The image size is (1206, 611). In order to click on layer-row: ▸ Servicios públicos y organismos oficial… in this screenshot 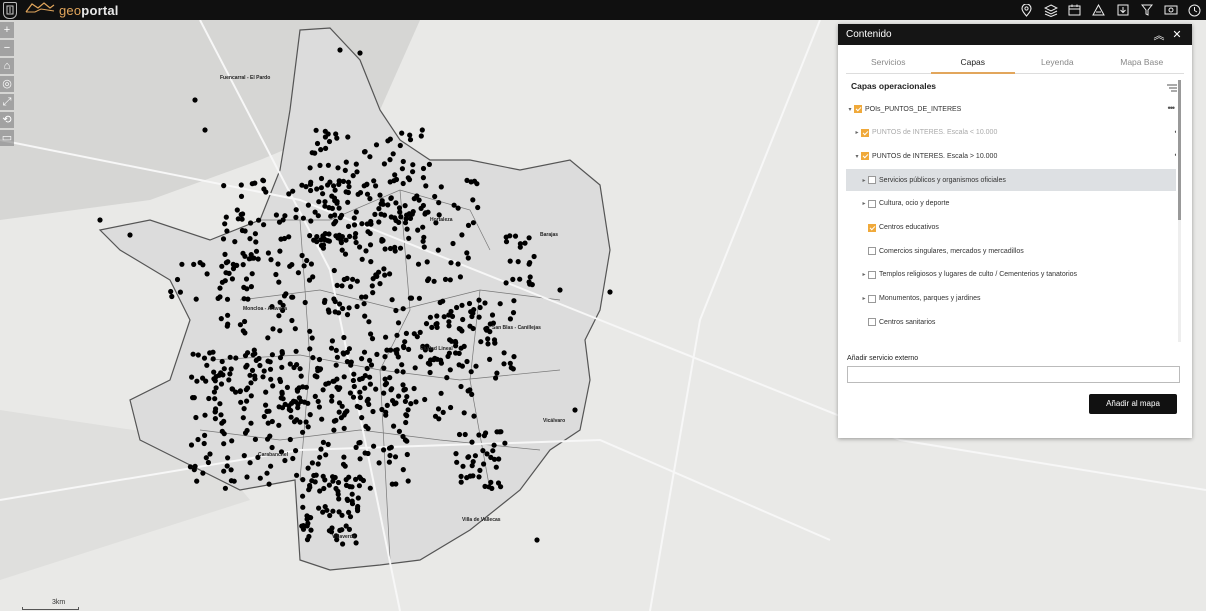, I will do `click(1011, 180)`.